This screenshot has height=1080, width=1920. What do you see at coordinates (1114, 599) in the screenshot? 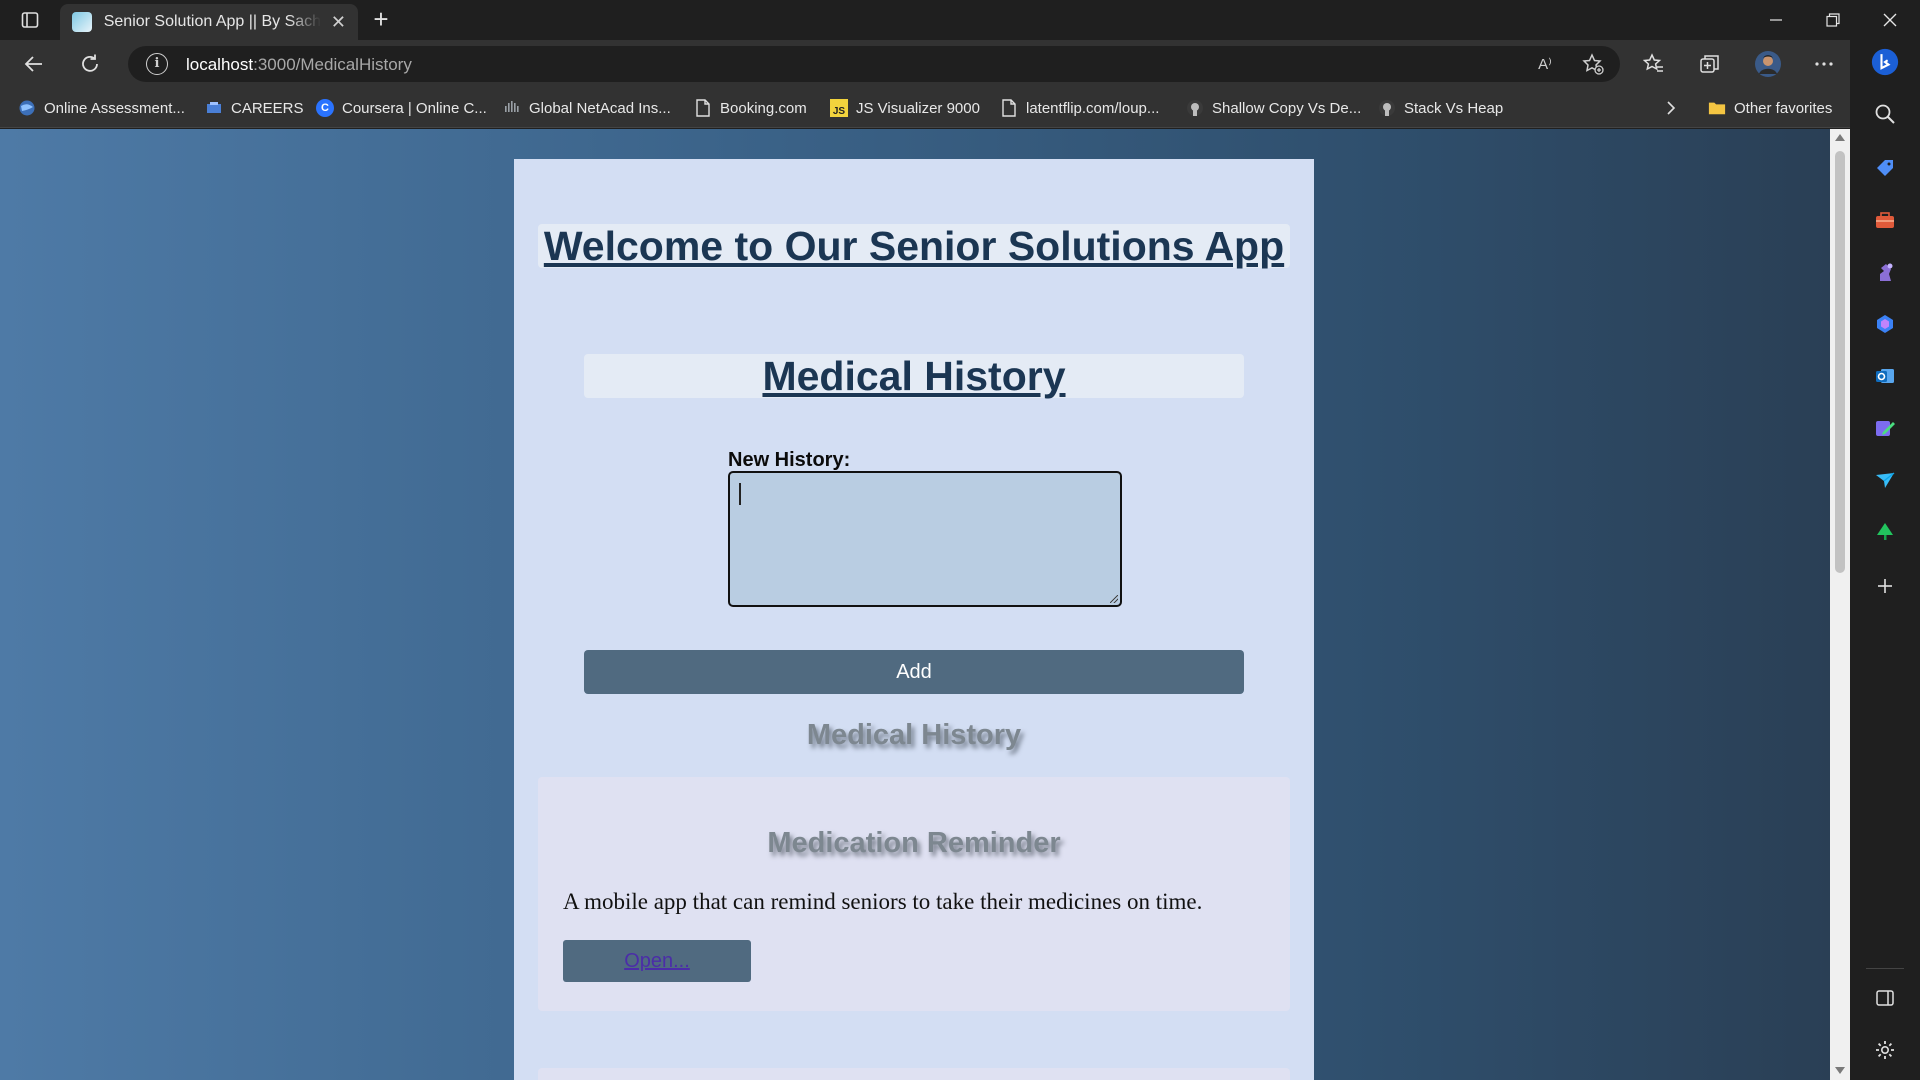
I see `resize-grip-icon` at bounding box center [1114, 599].